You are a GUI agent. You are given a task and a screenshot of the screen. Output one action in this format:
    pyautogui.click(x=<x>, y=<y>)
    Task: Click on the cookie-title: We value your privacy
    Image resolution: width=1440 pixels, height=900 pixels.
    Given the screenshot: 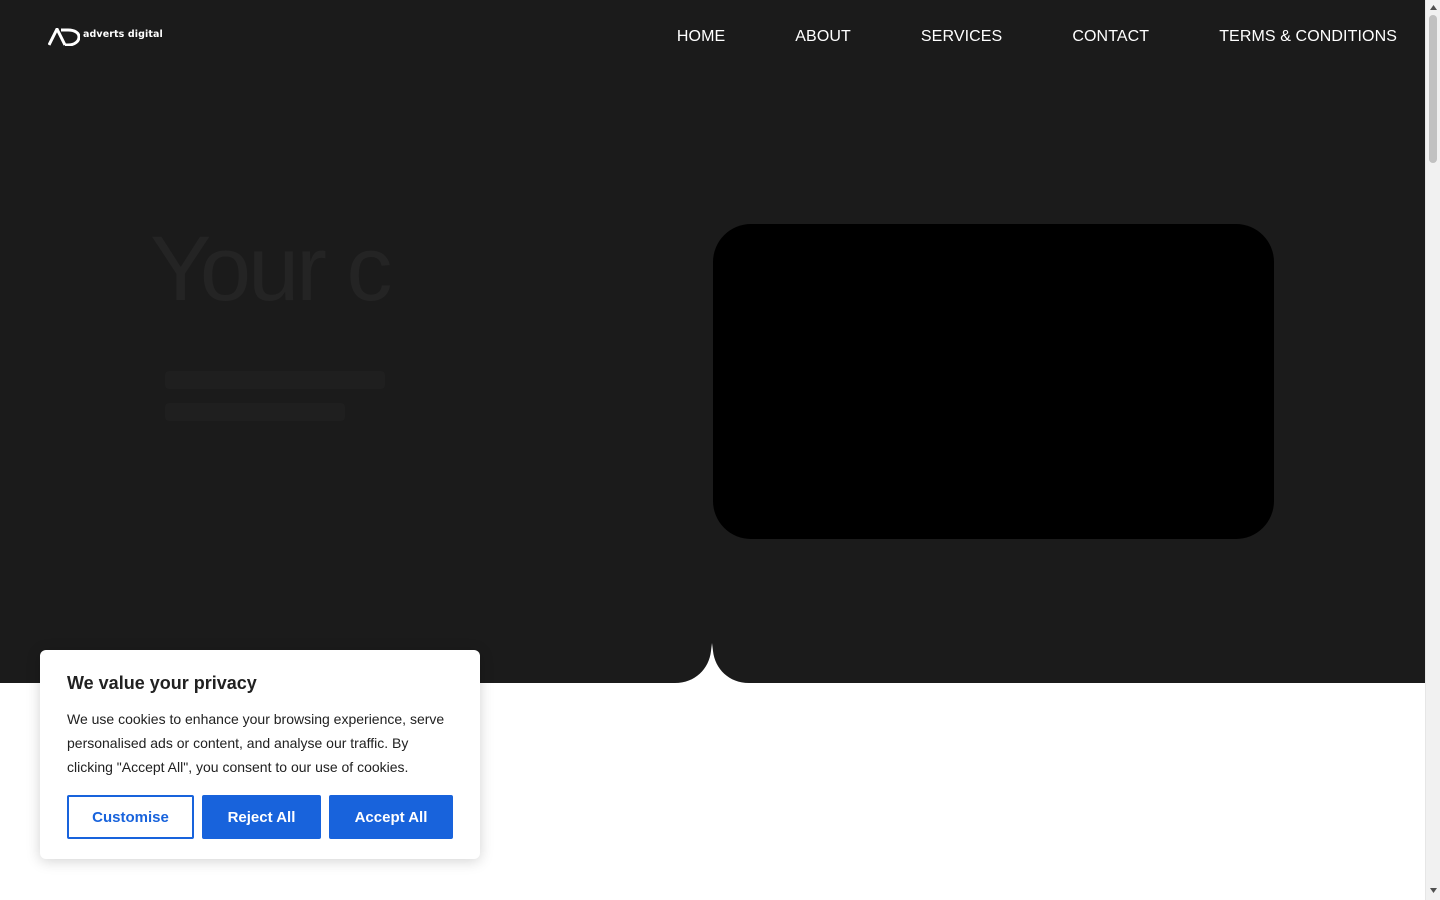 What is the action you would take?
    pyautogui.click(x=162, y=683)
    